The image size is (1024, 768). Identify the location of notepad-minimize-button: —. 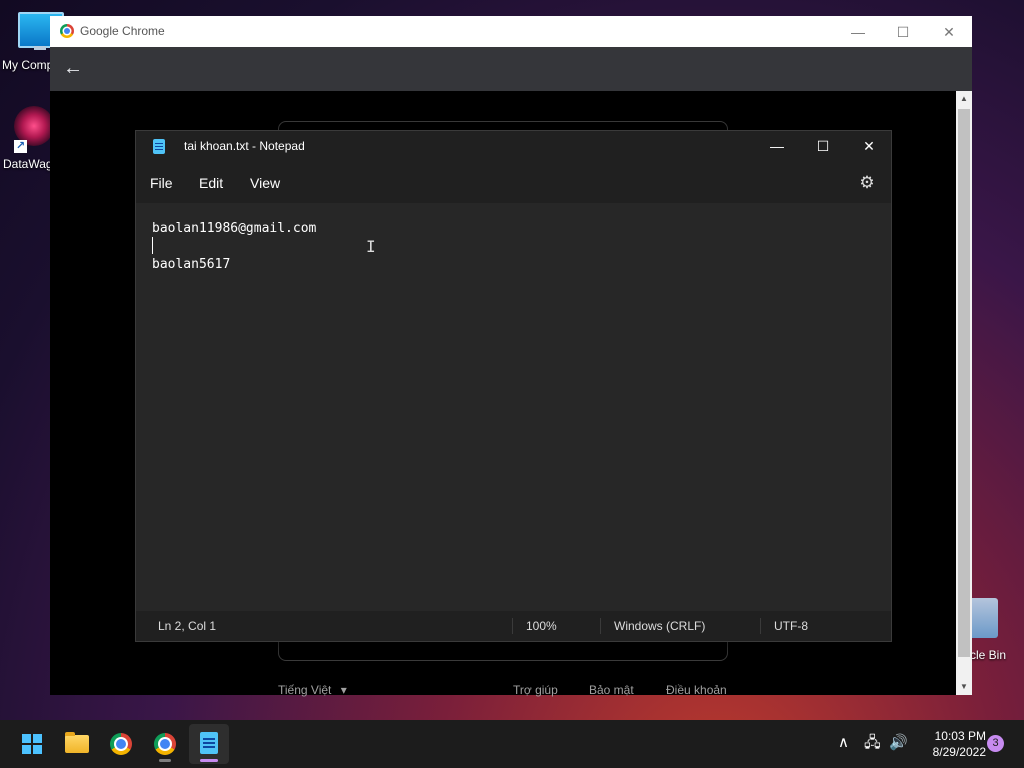
(777, 147).